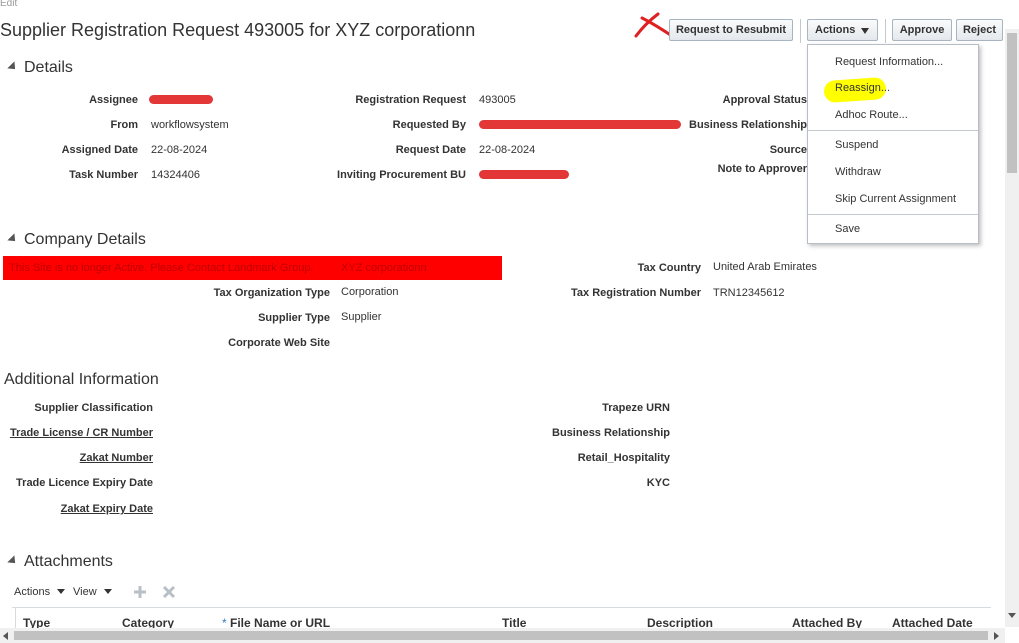  I want to click on company-details-section-header: Company Details, so click(76, 240).